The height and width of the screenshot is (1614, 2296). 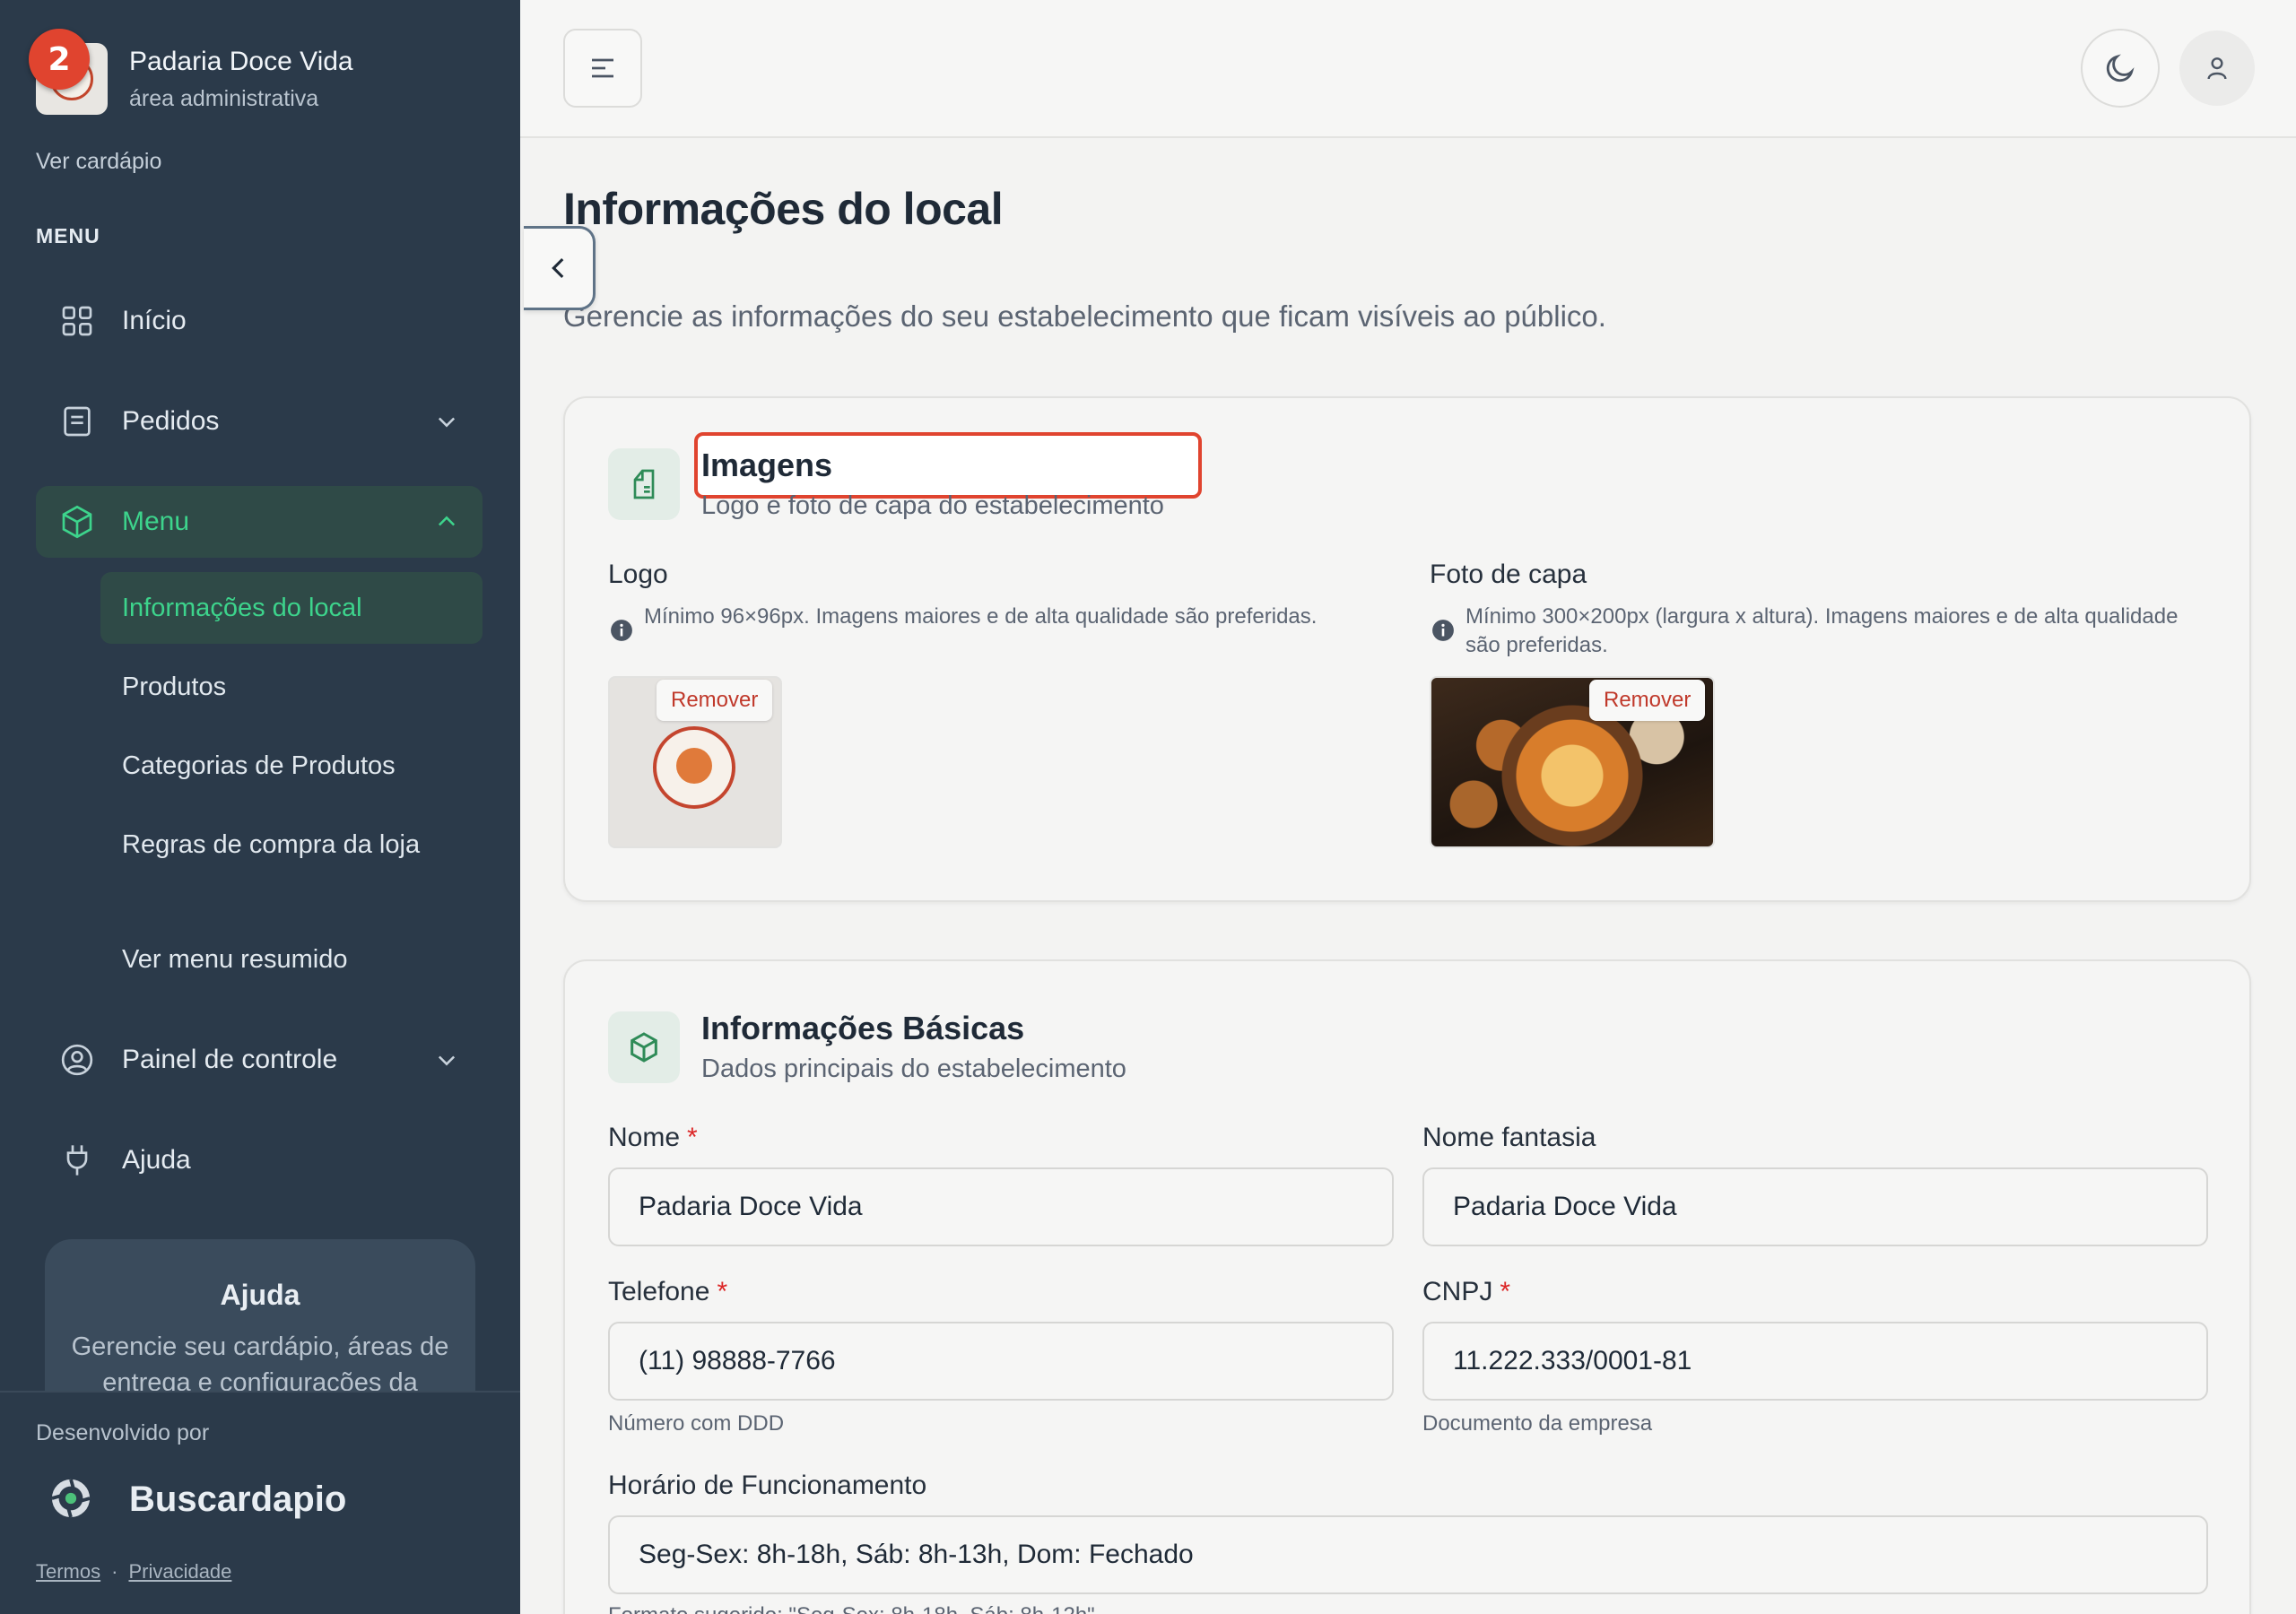 What do you see at coordinates (1001, 1206) in the screenshot?
I see `nome-input: Padaria Doce Vida` at bounding box center [1001, 1206].